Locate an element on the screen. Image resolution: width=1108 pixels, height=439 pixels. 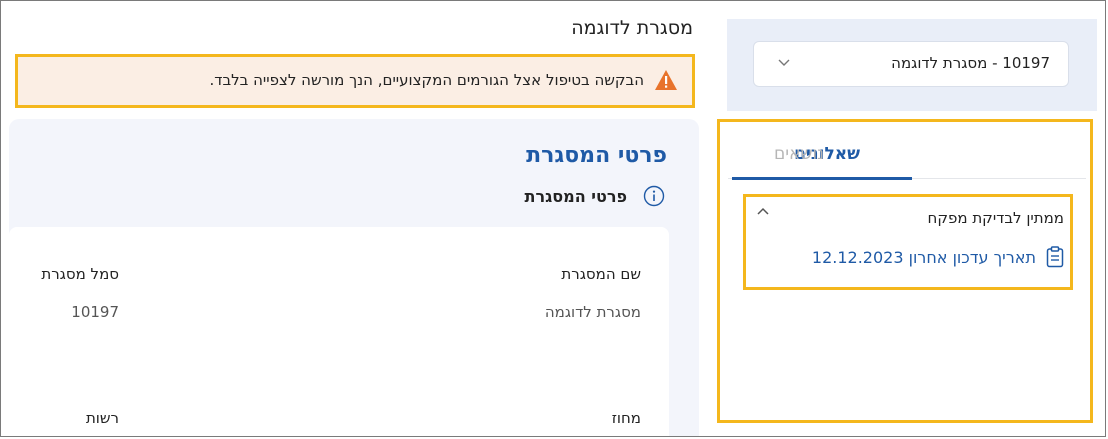
field-value-code: 10197 is located at coordinates (95, 312).